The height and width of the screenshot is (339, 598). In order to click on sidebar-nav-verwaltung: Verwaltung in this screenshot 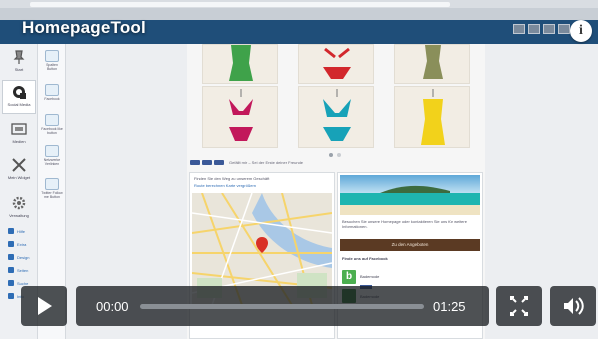, I will do `click(19, 209)`.